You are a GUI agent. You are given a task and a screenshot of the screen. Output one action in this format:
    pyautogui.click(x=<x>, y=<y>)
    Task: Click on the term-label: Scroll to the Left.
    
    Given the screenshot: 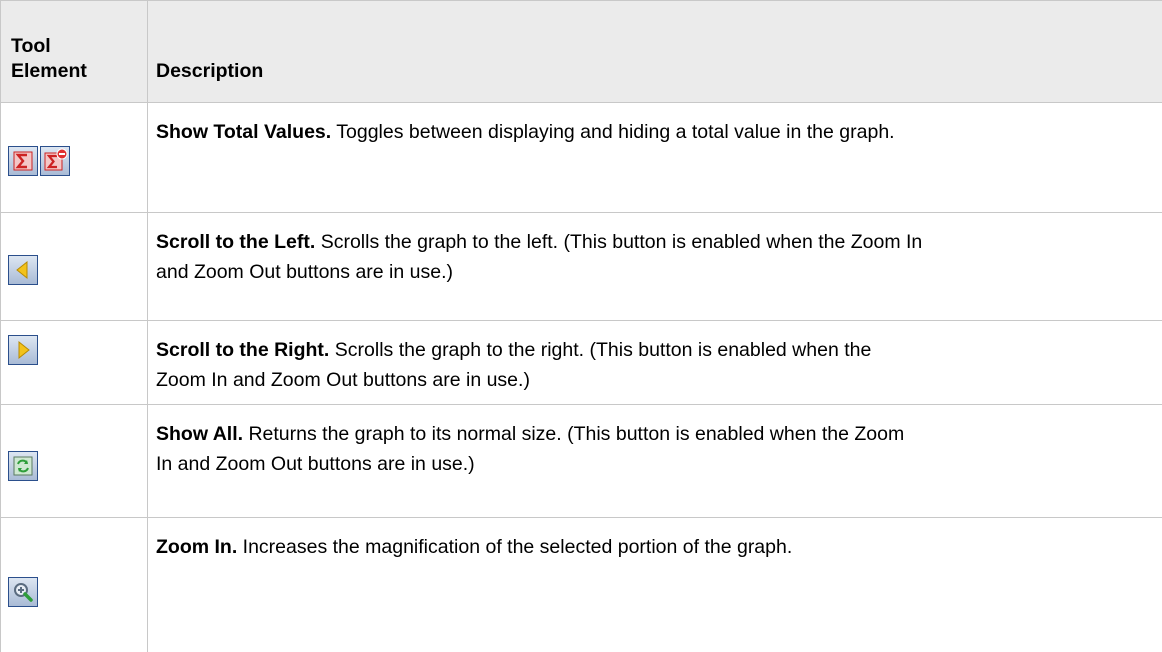 What is the action you would take?
    pyautogui.click(x=235, y=242)
    